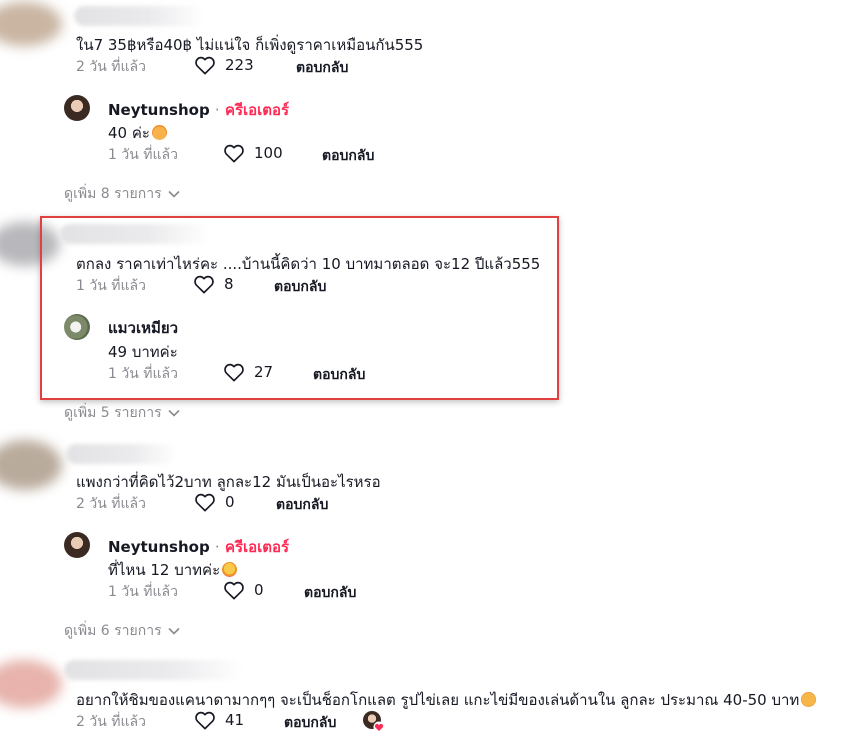 This screenshot has width=847, height=743. What do you see at coordinates (224, 65) in the screenshot?
I see `like-button: 223` at bounding box center [224, 65].